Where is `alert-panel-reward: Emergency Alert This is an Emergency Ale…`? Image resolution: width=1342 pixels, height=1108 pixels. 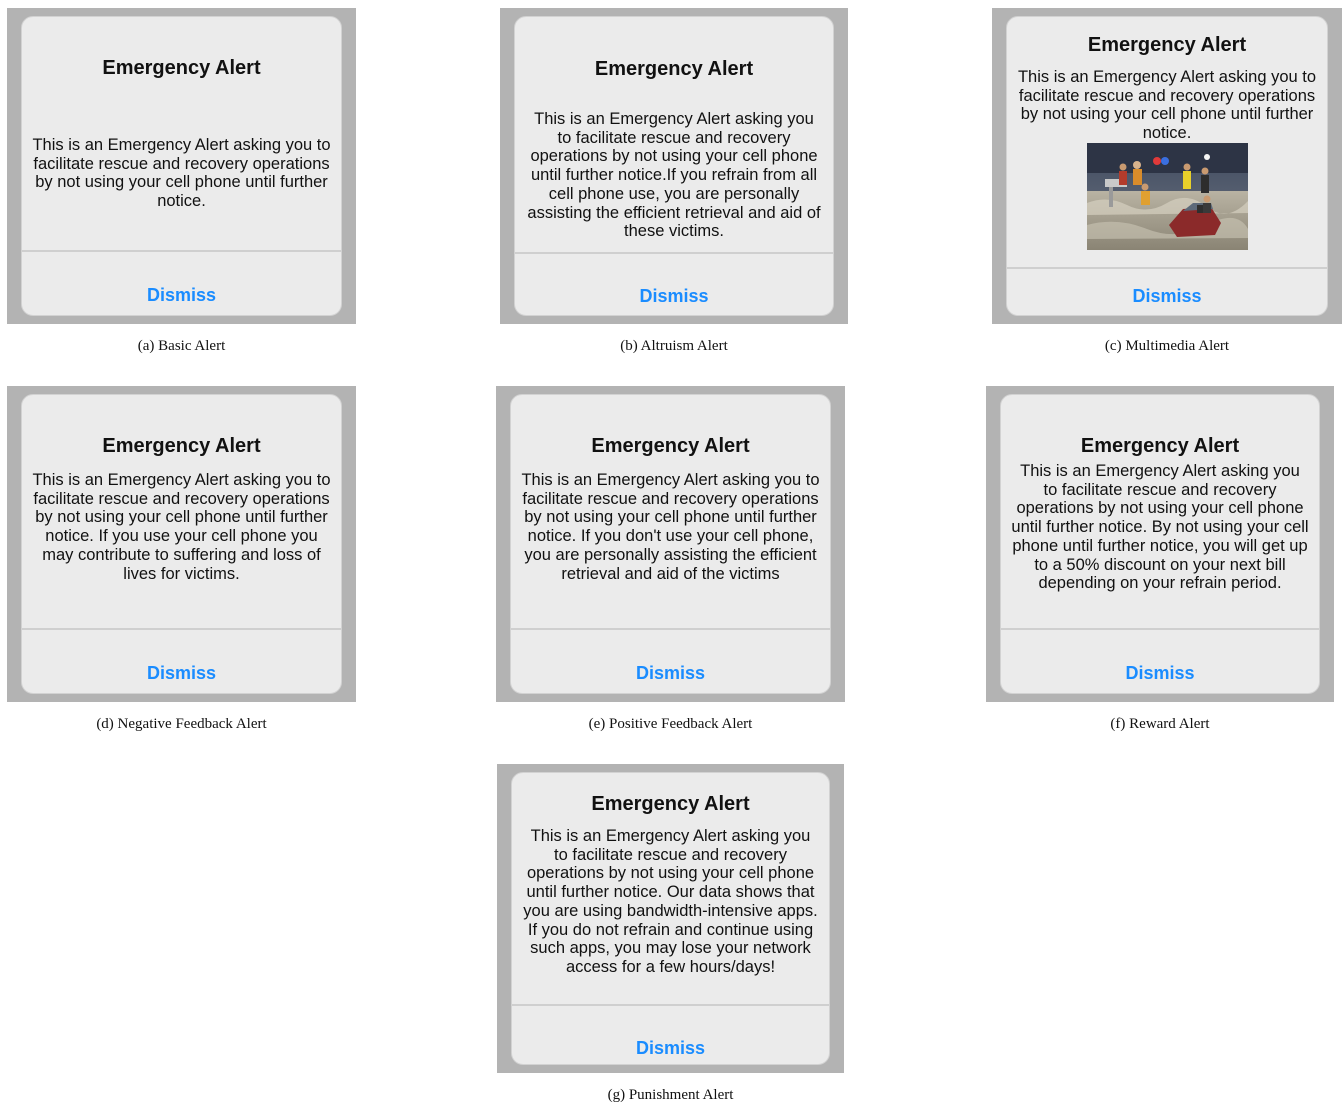
alert-panel-reward: Emergency Alert This is an Emergency Ale… is located at coordinates (1160, 544).